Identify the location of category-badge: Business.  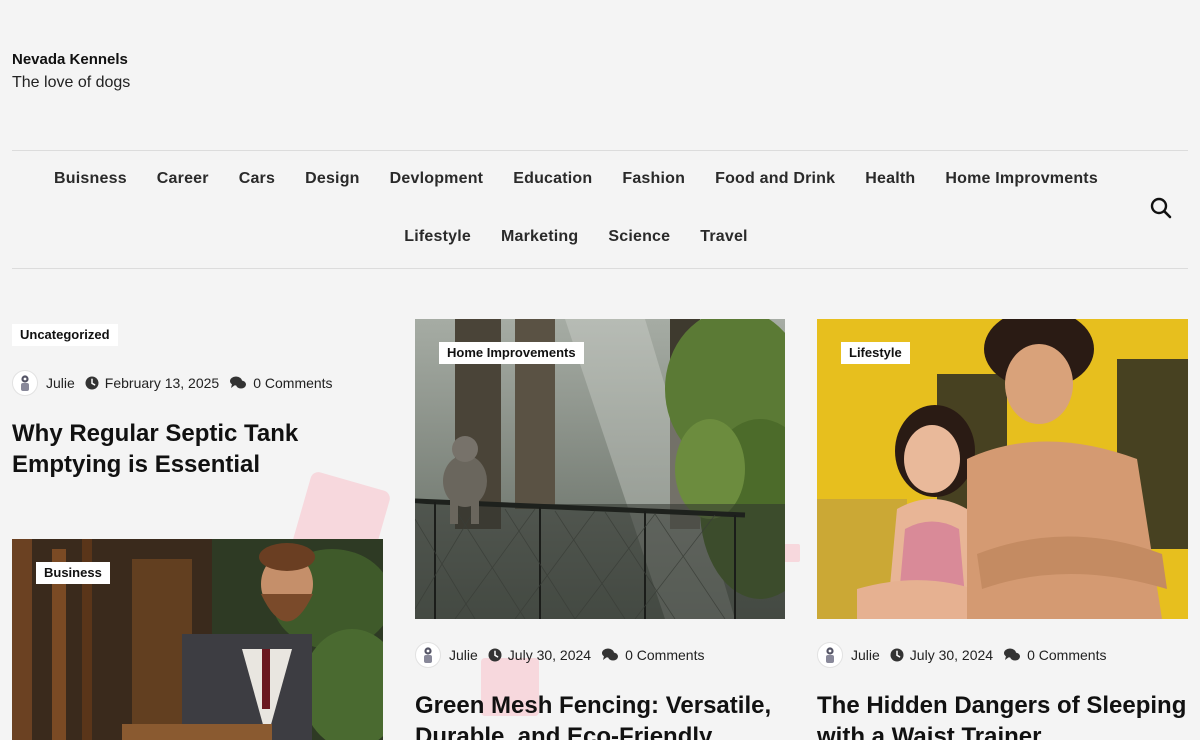
(73, 573).